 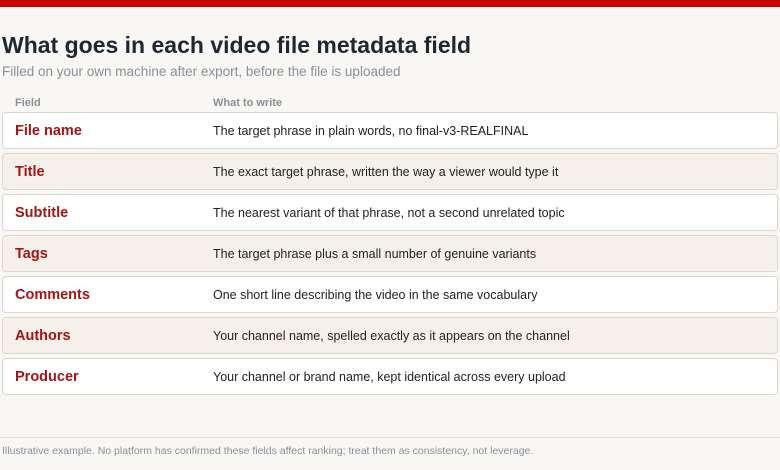 What do you see at coordinates (47, 376) in the screenshot?
I see `field-name: Producer` at bounding box center [47, 376].